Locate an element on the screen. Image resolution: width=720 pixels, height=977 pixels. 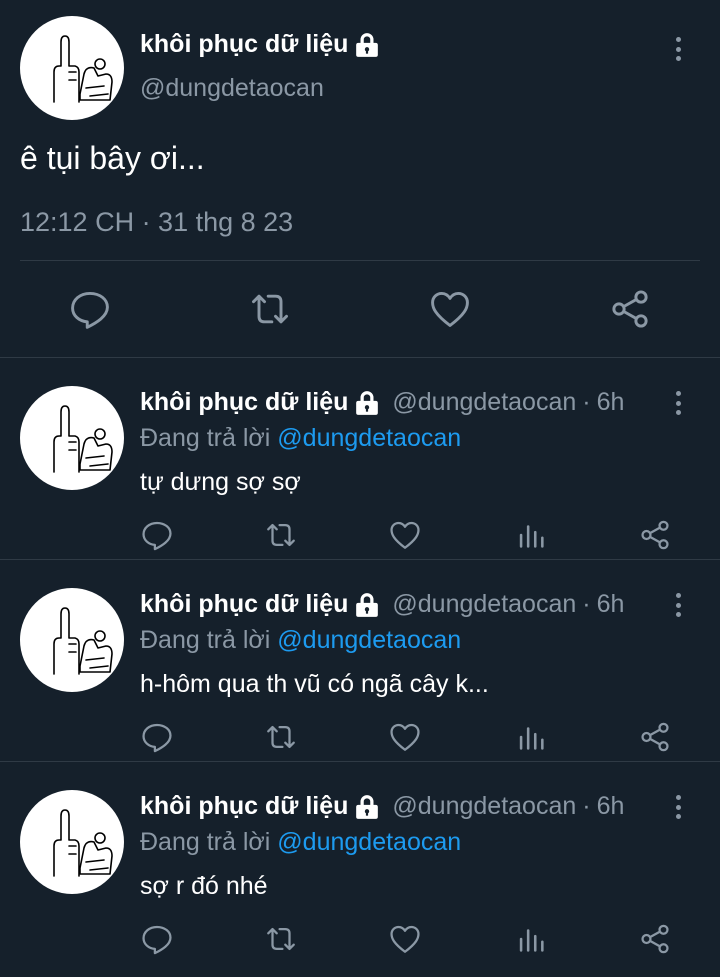
reply-text: sợ r đó nhé is located at coordinates (204, 886).